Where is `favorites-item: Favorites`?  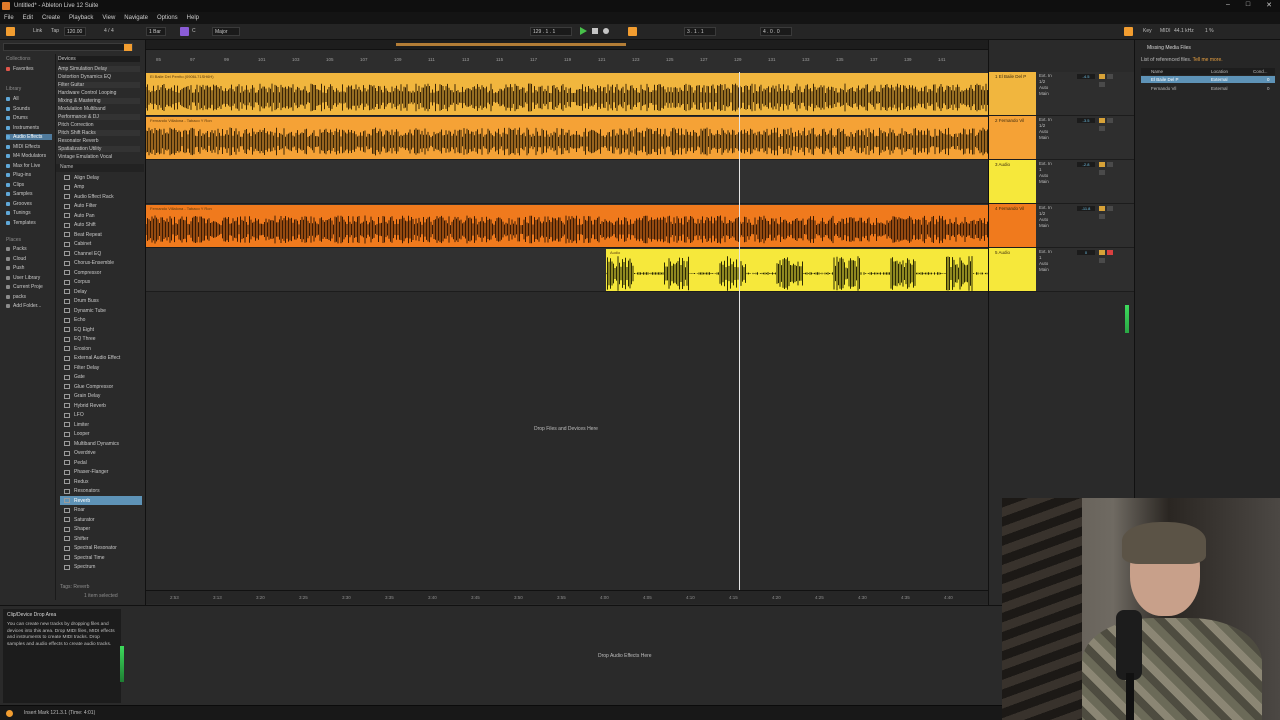
favorites-item: Favorites is located at coordinates (20, 69).